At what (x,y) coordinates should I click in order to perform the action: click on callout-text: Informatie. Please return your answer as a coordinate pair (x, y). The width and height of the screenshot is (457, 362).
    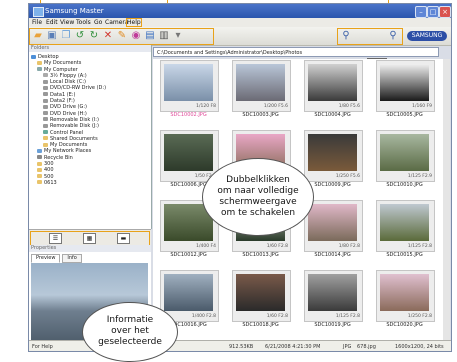
    Looking at the image, I should click on (130, 320).